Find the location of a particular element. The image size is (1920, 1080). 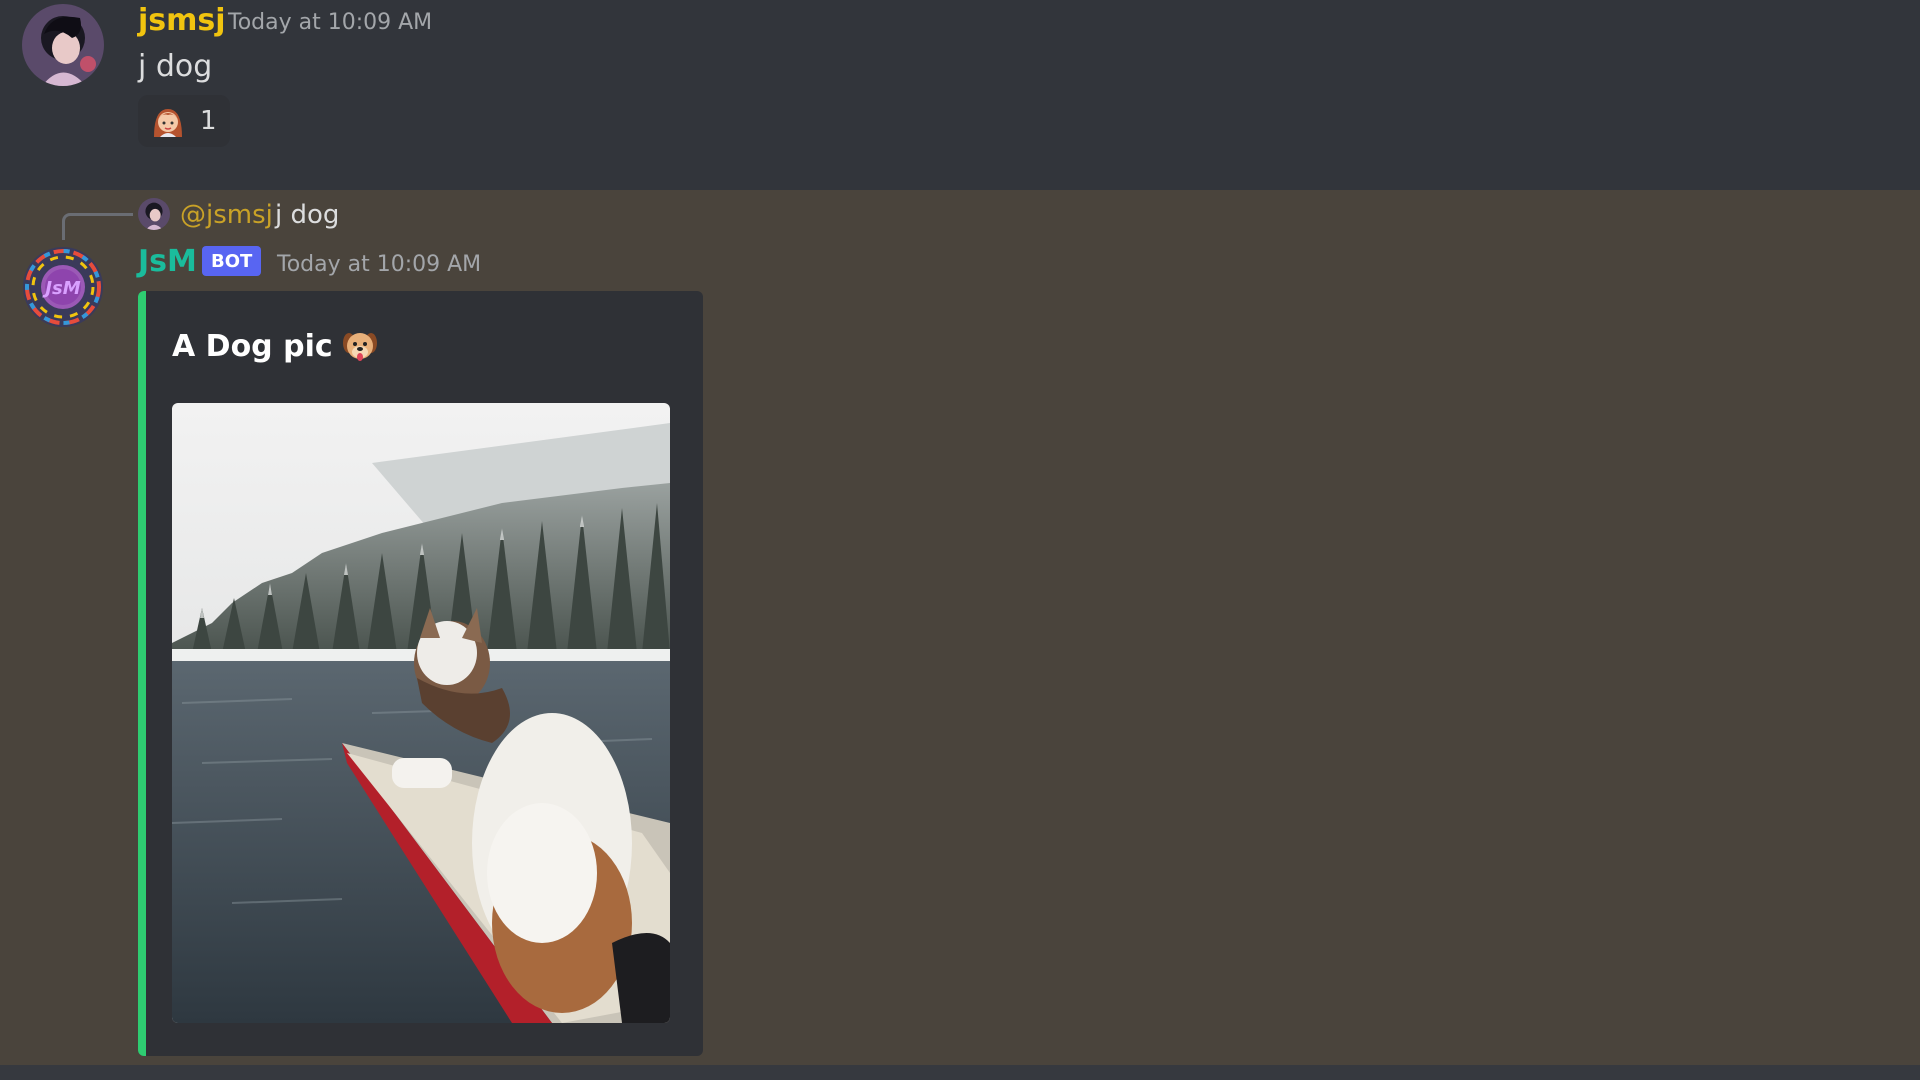

user-avatar-jsmsj is located at coordinates (63, 45).